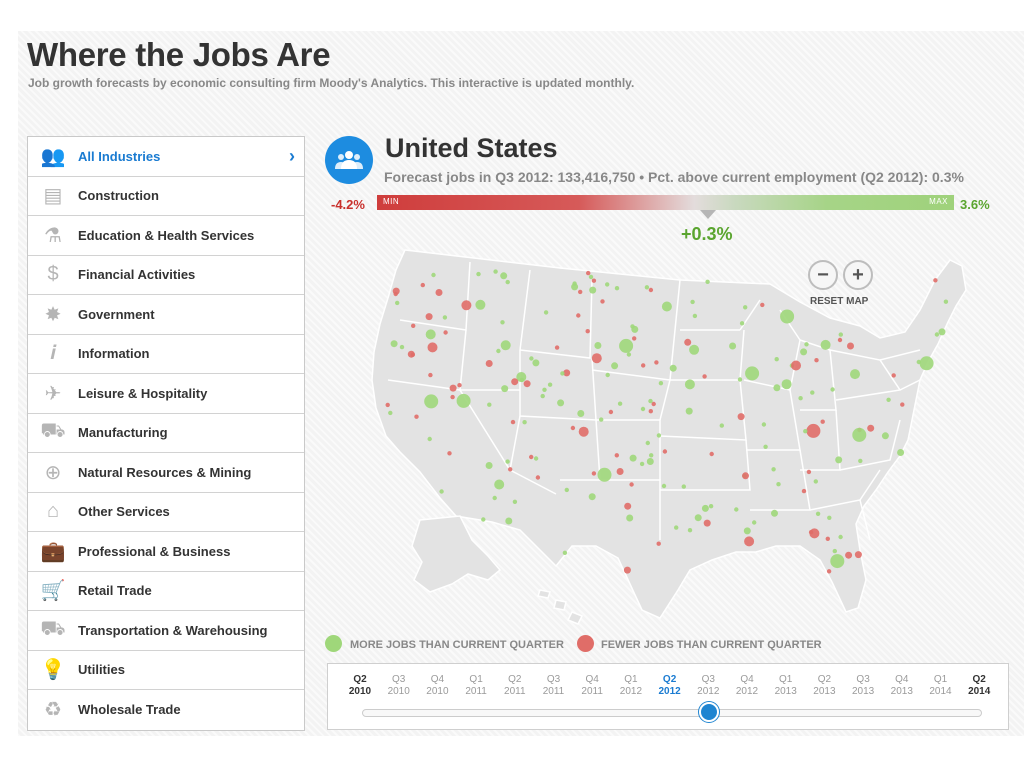  What do you see at coordinates (786, 686) in the screenshot?
I see `timeline-tick: Q1 2013` at bounding box center [786, 686].